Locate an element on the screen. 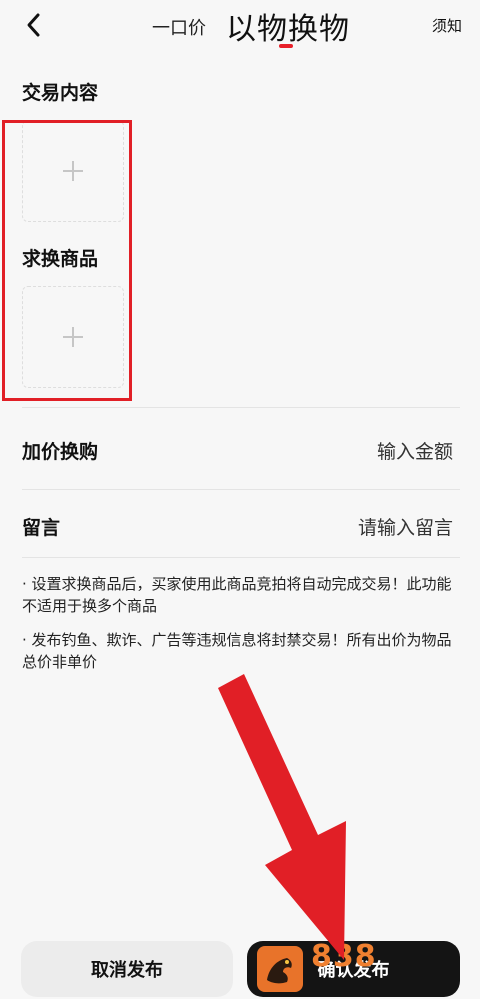 Image resolution: width=480 pixels, height=999 pixels. tab-fixed-price: 一口价 is located at coordinates (179, 27).